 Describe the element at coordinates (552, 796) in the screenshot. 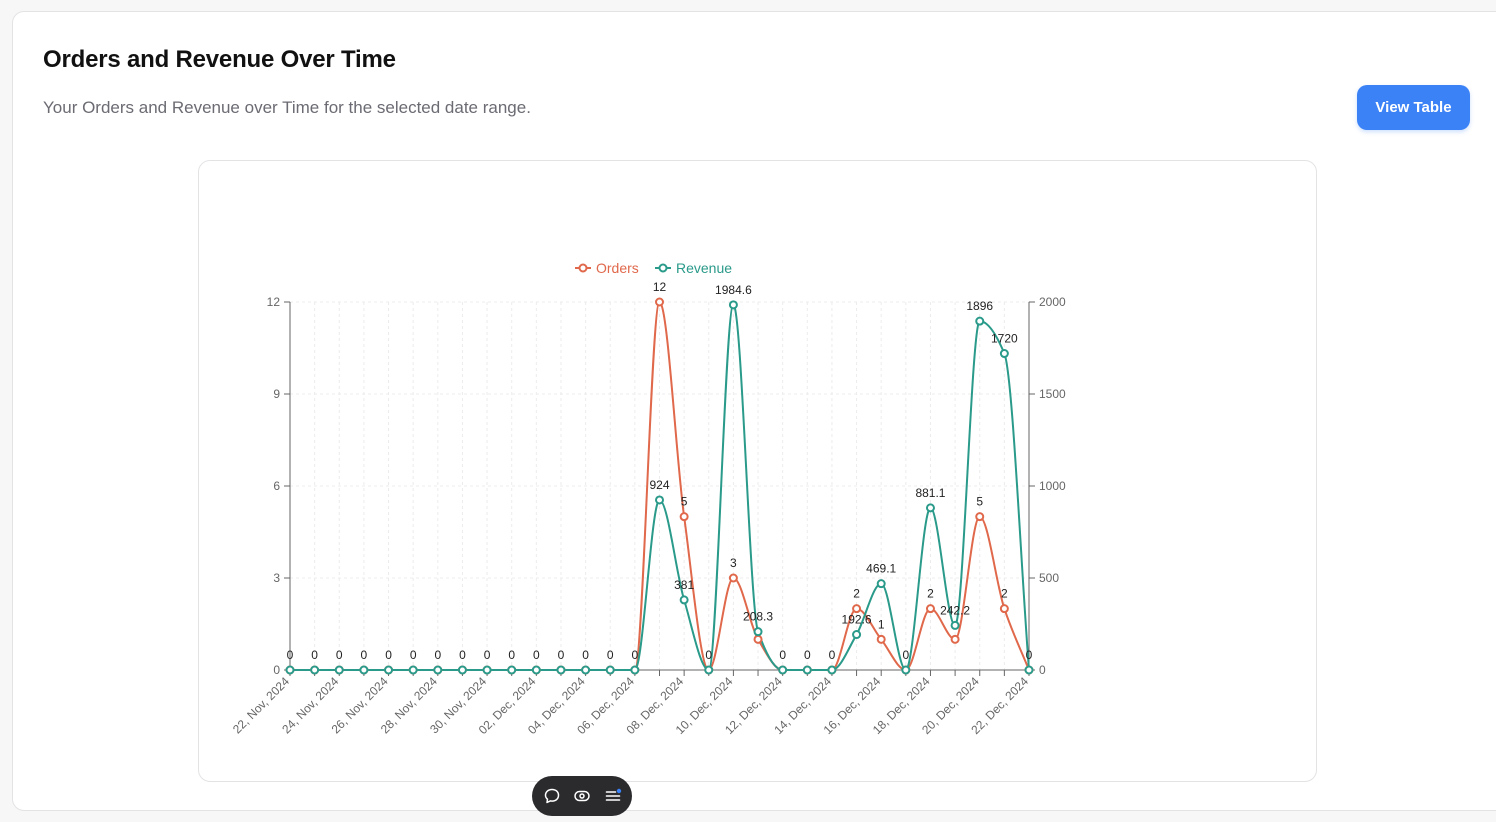

I see `comment-icon` at that location.